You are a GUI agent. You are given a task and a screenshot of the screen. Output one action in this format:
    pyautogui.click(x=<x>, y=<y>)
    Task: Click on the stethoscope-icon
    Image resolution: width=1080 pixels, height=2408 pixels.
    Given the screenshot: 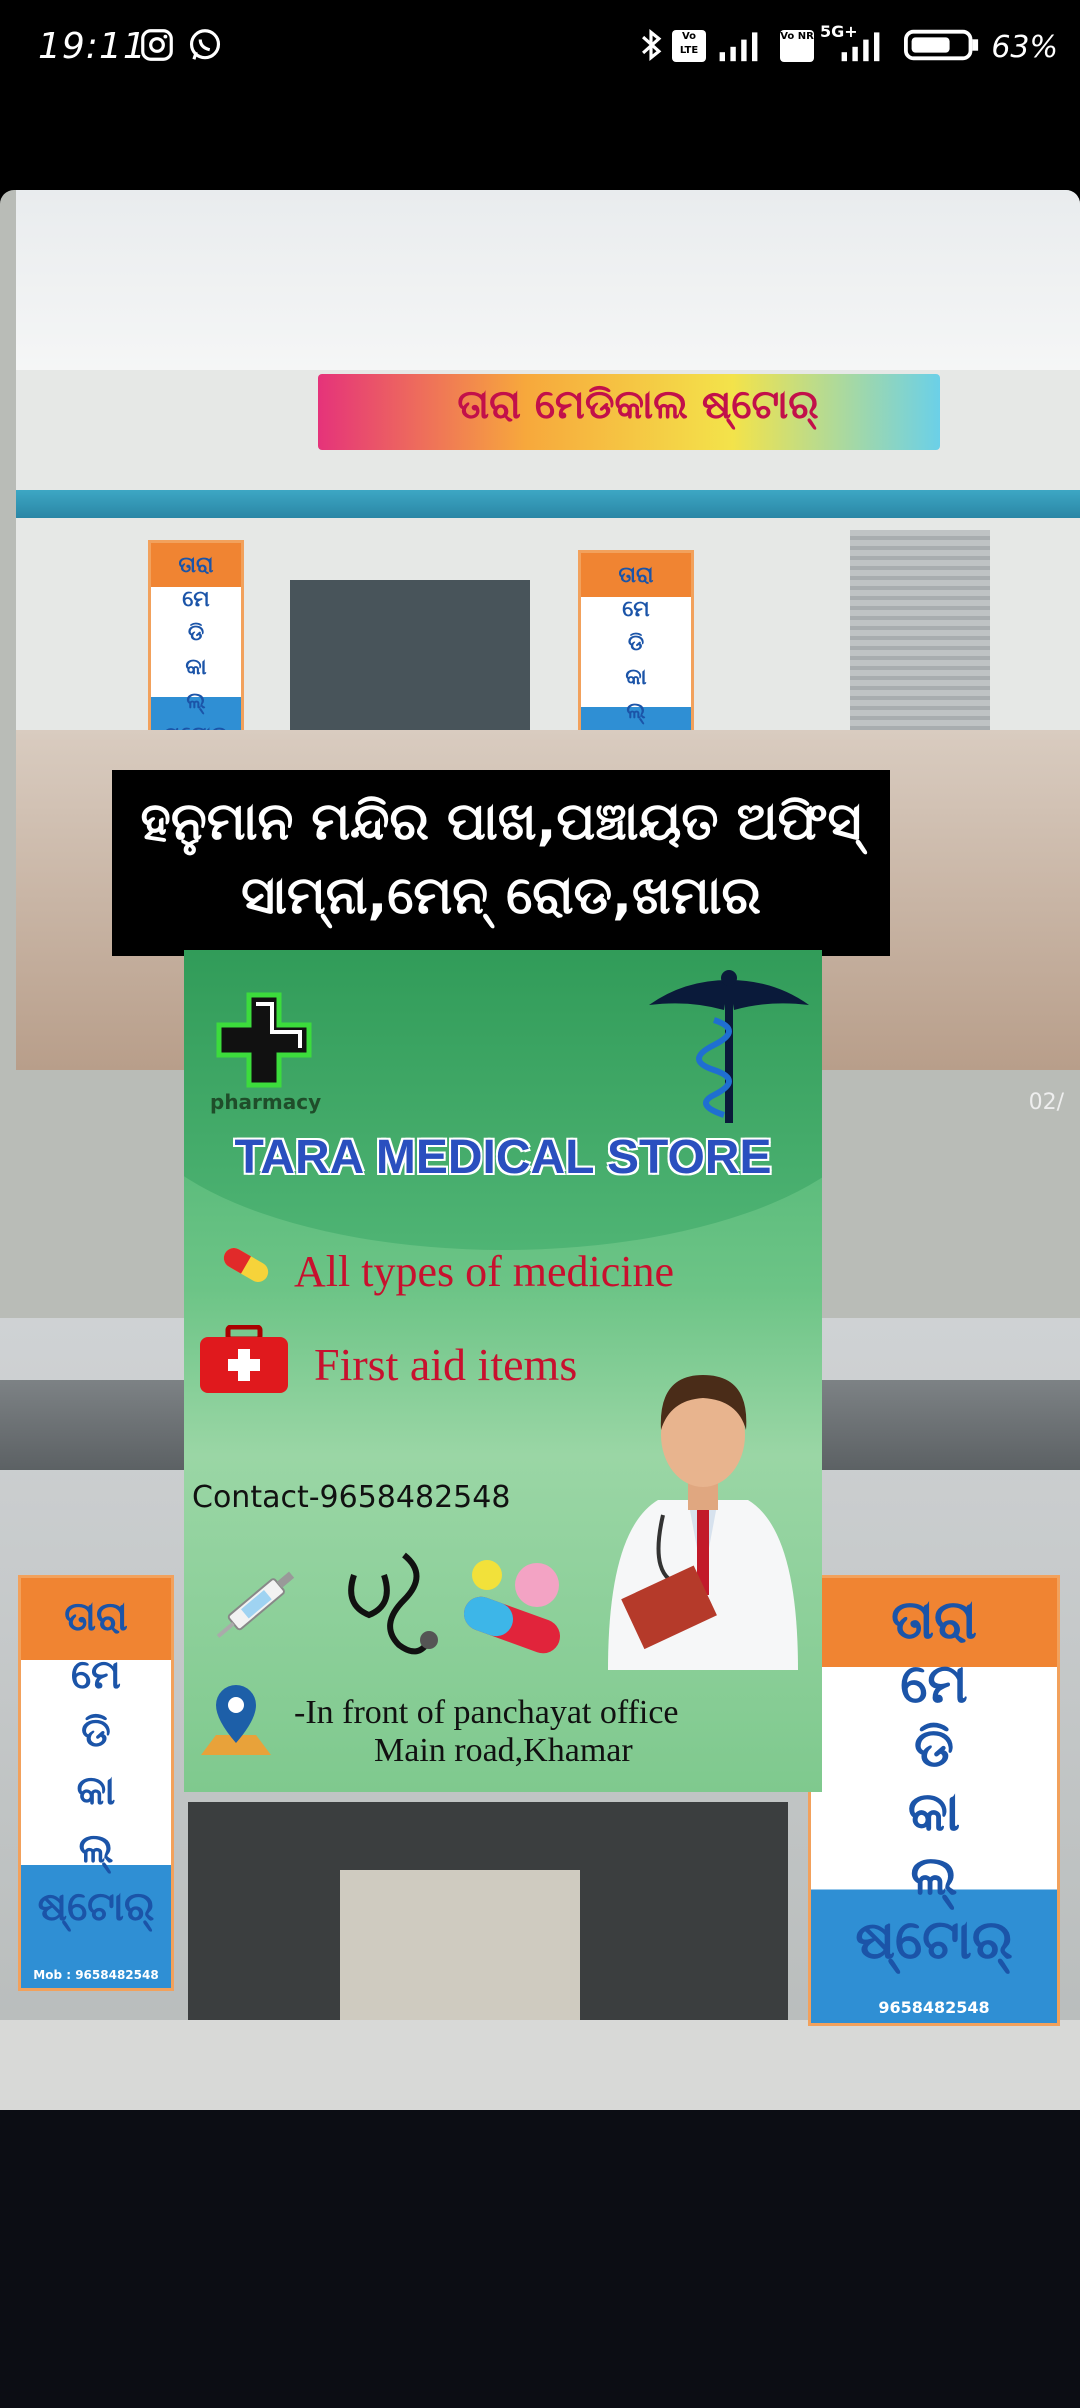 What is the action you would take?
    pyautogui.click(x=393, y=1603)
    